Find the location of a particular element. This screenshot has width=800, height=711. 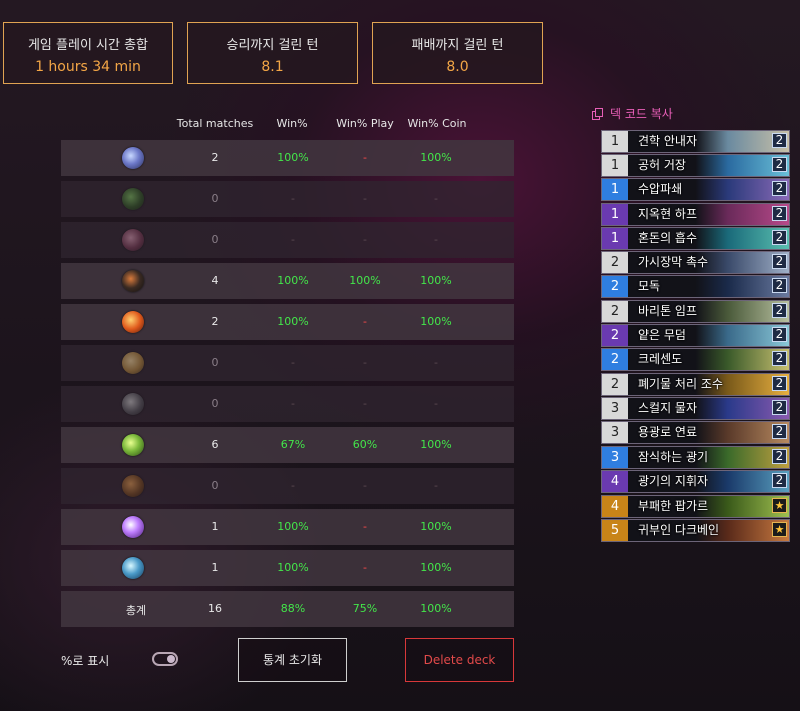

table-row: 4 100% 100% 100% is located at coordinates (287, 281).